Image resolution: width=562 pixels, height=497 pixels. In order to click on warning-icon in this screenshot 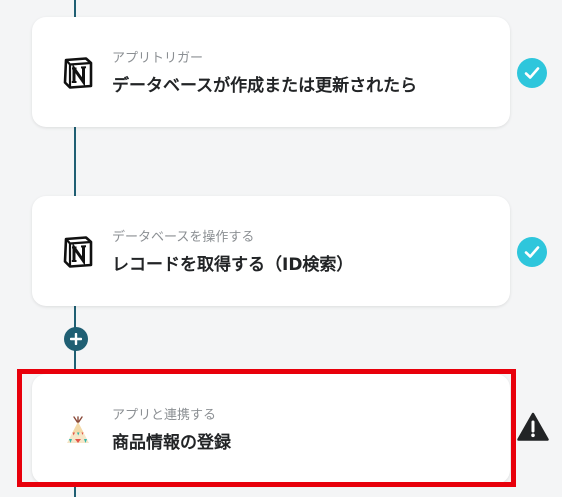, I will do `click(533, 427)`.